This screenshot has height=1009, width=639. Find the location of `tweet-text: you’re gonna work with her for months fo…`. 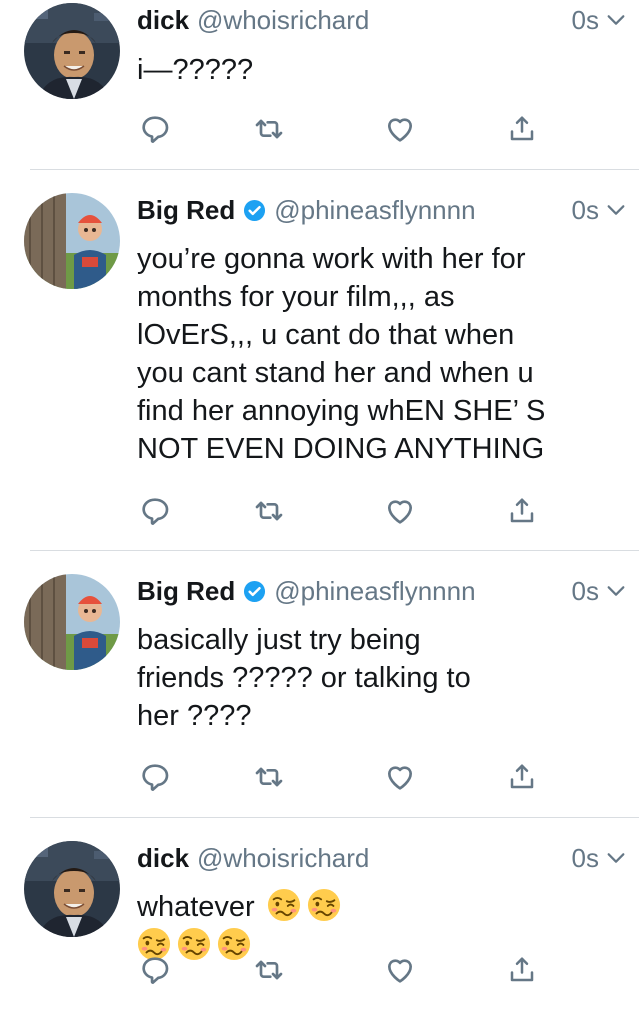

tweet-text: you’re gonna work with her for months fo… is located at coordinates (341, 354).